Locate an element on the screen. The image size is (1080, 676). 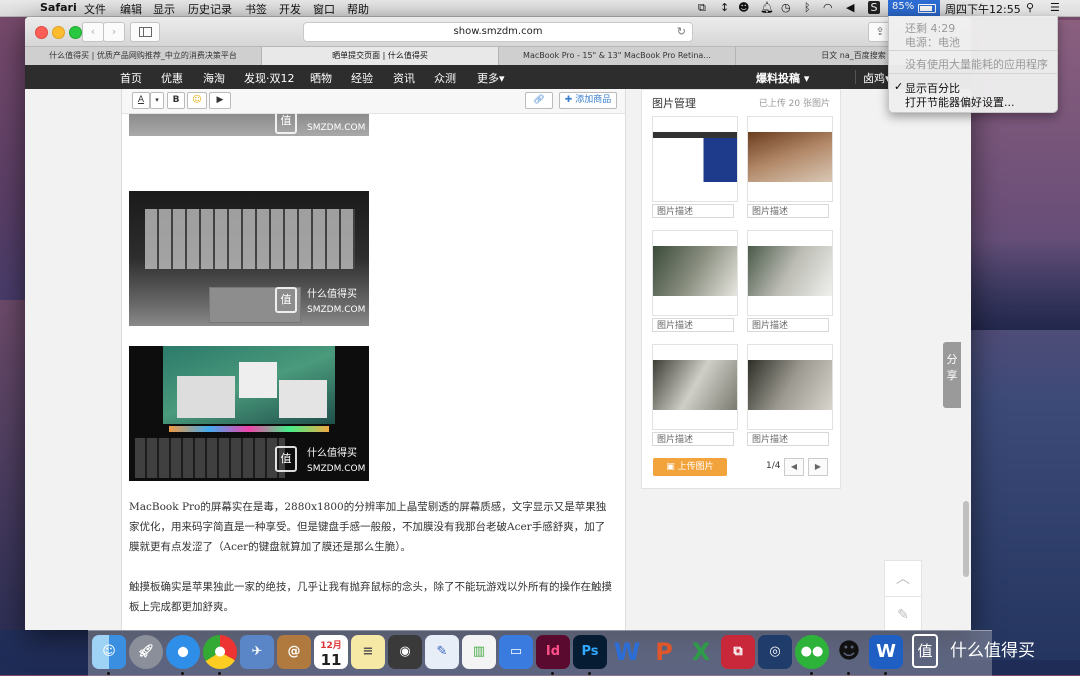
upload-image-button: ▣ 上传图片 is located at coordinates (690, 467).